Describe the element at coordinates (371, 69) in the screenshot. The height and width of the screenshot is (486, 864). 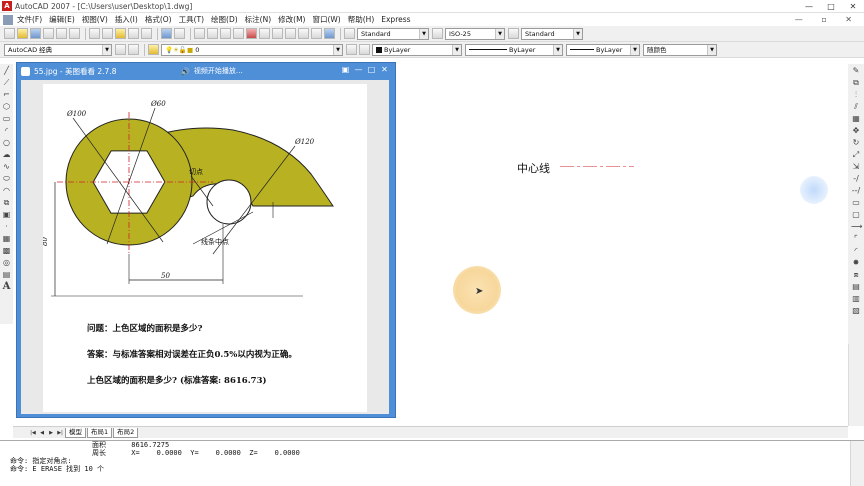
I see `viewer-maximize-button: □` at that location.